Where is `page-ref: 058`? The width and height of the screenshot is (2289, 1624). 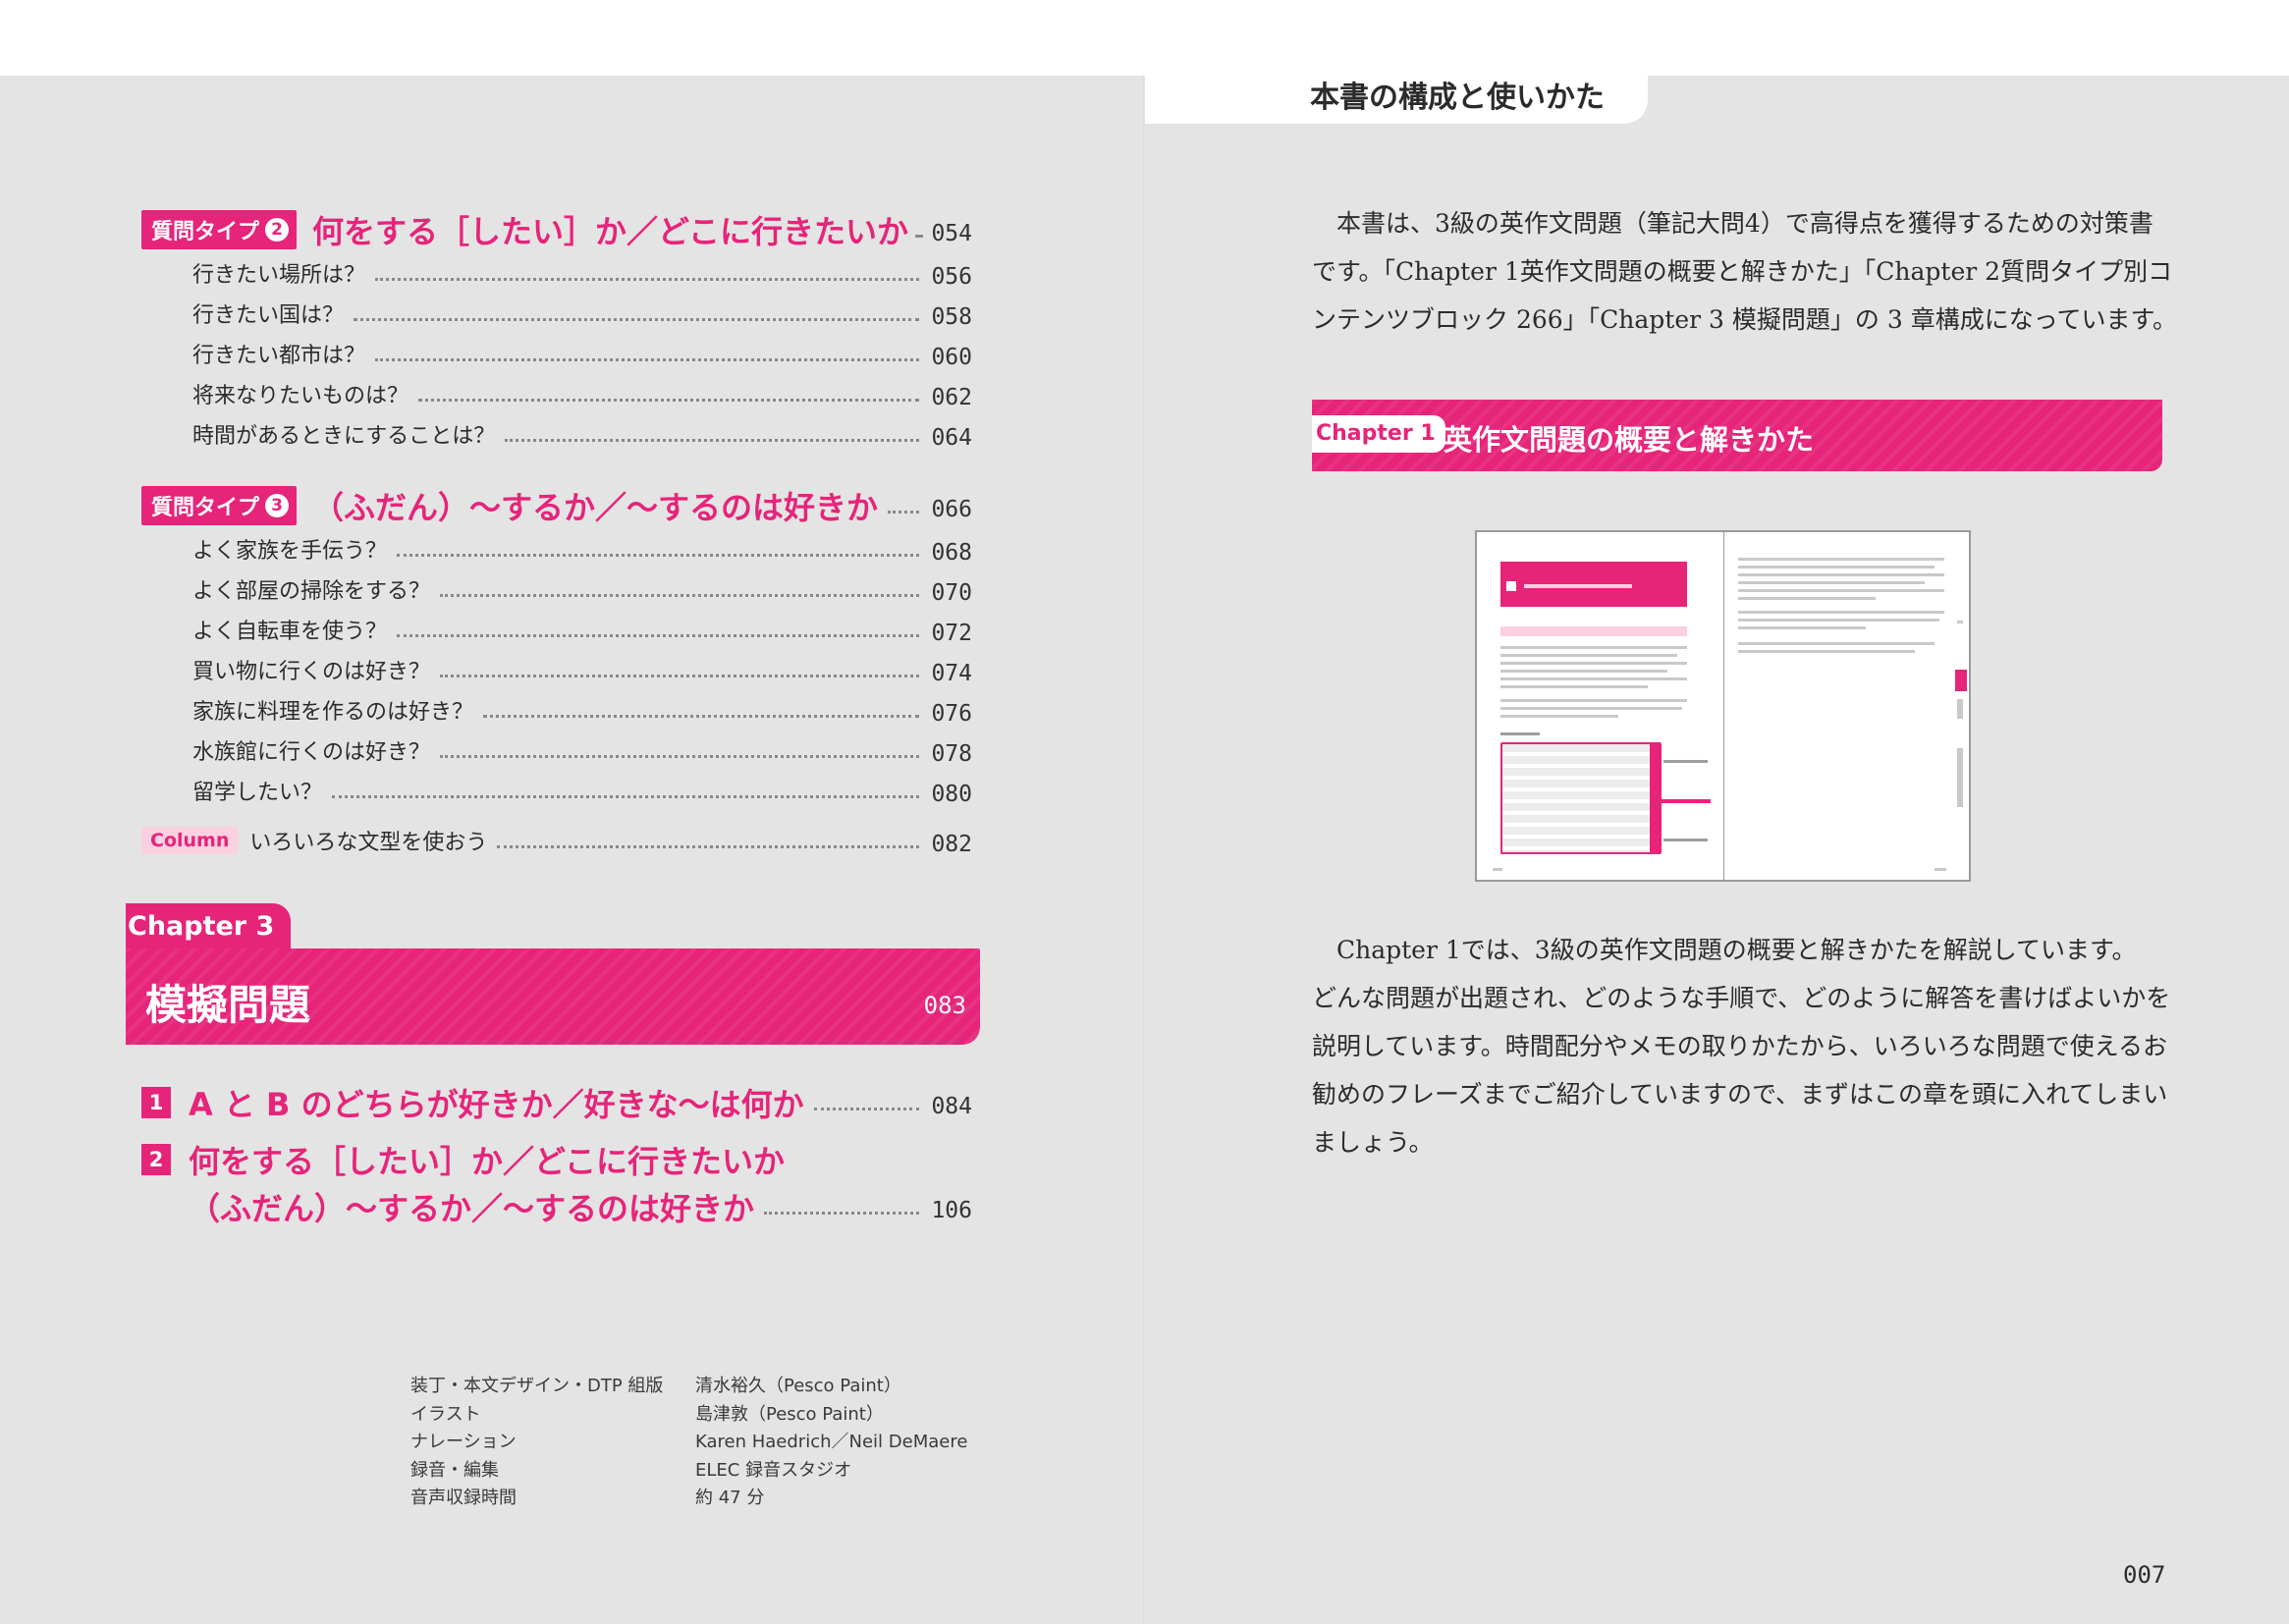
page-ref: 058 is located at coordinates (951, 317).